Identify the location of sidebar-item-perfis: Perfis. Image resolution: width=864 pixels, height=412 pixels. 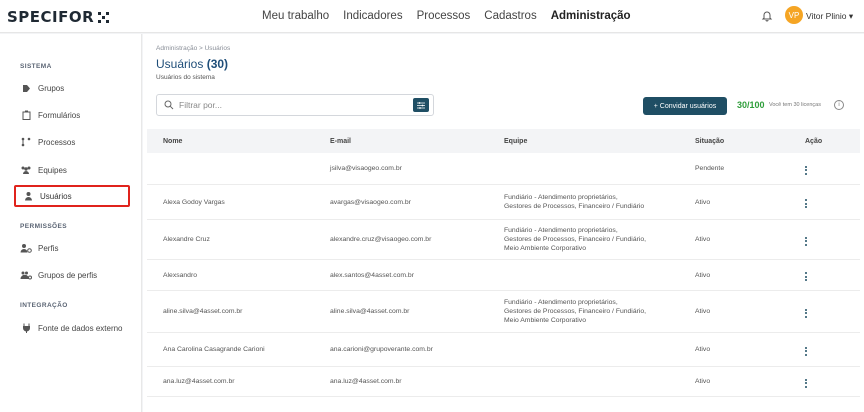
(72, 248).